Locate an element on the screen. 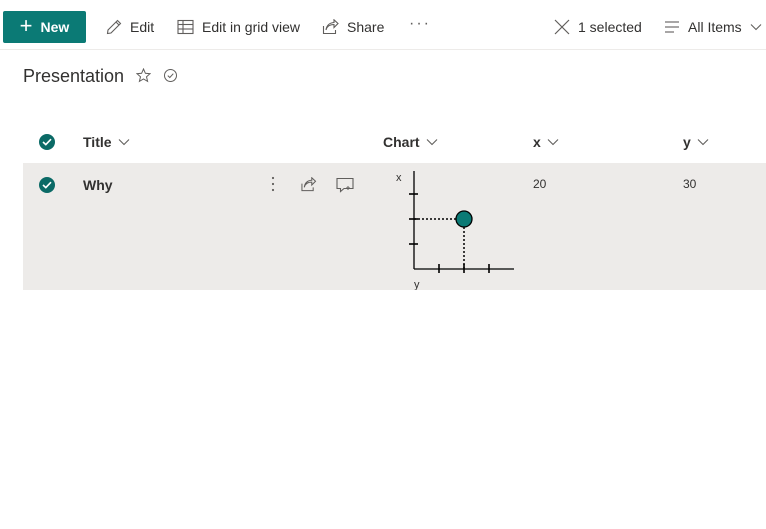  view-selector: All Items is located at coordinates (713, 27).